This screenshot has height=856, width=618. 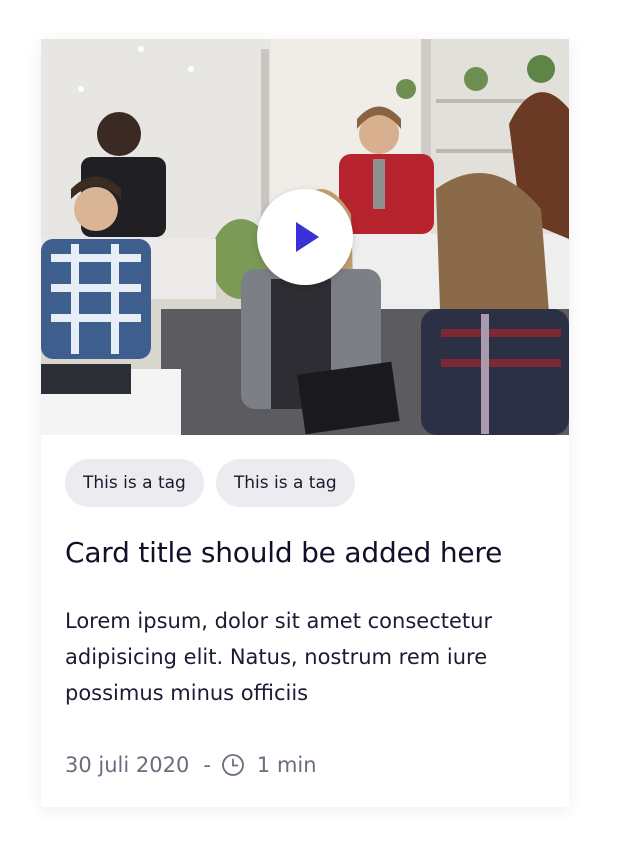 What do you see at coordinates (286, 765) in the screenshot?
I see `read-duration: 1 min` at bounding box center [286, 765].